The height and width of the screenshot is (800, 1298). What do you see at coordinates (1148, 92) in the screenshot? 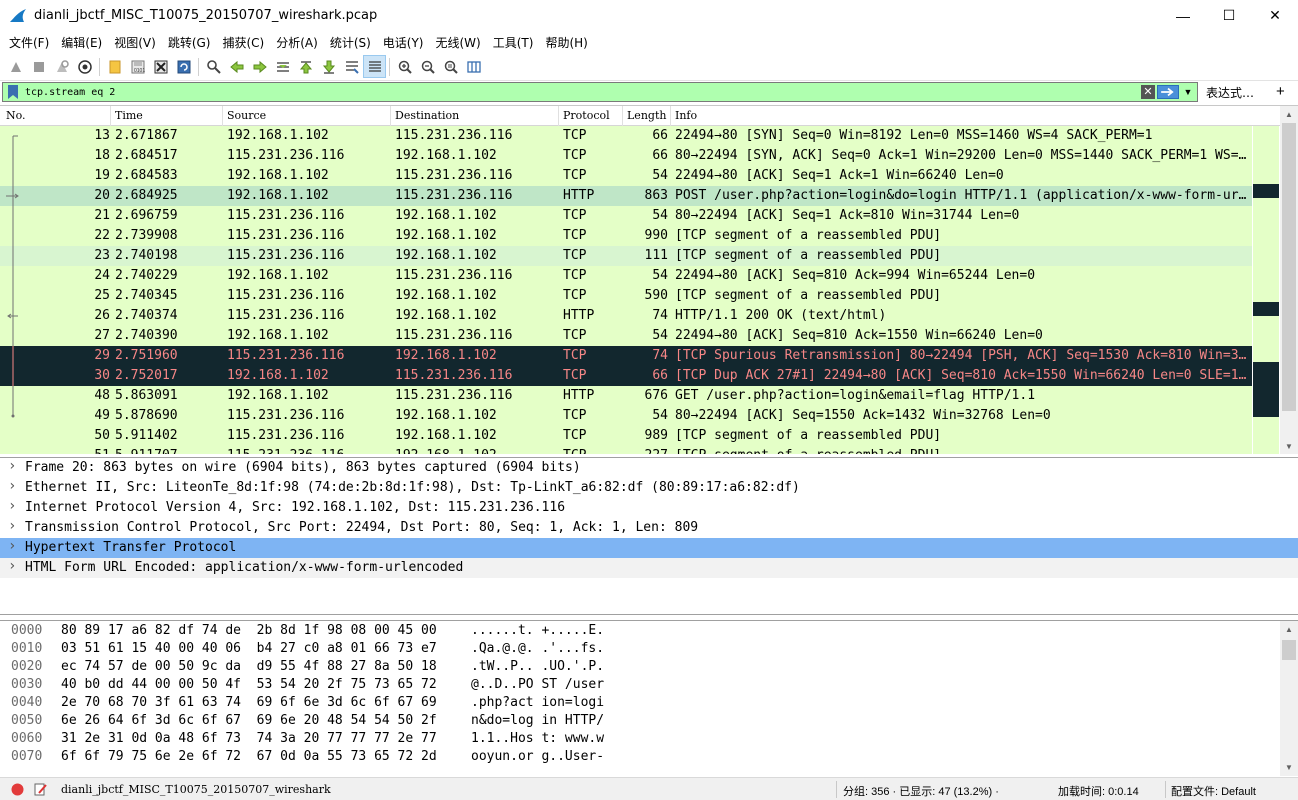
I see `clear-filter-icon: ✕` at bounding box center [1148, 92].